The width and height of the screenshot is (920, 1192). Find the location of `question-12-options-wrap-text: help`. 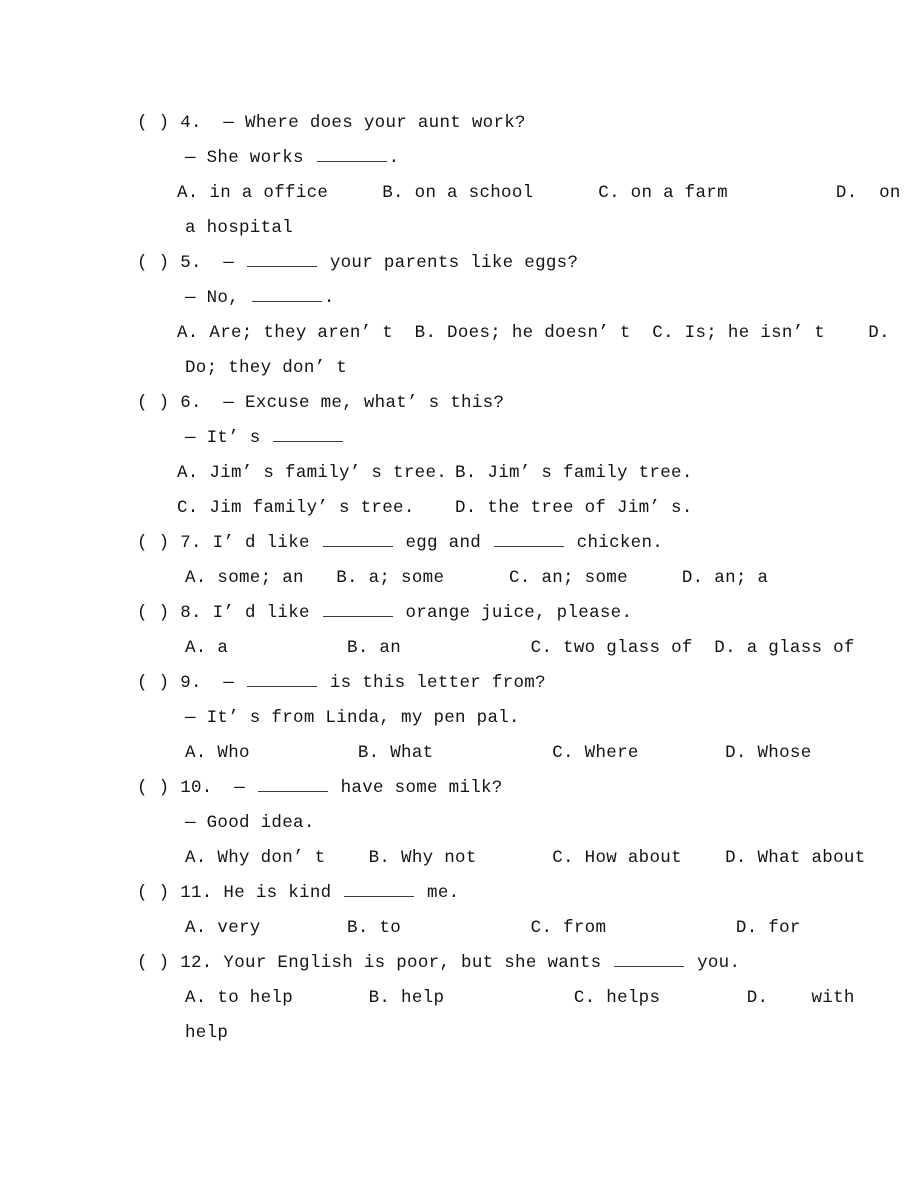

question-12-options-wrap-text: help is located at coordinates (207, 1033).